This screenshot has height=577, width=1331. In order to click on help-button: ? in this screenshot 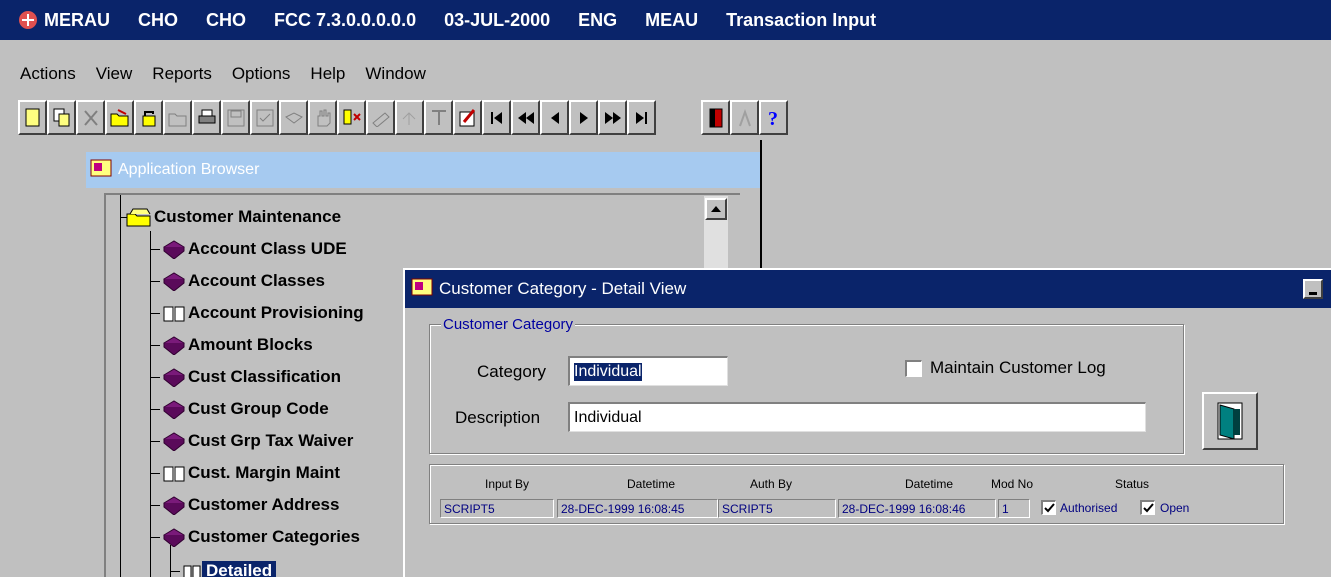, I will do `click(773, 117)`.